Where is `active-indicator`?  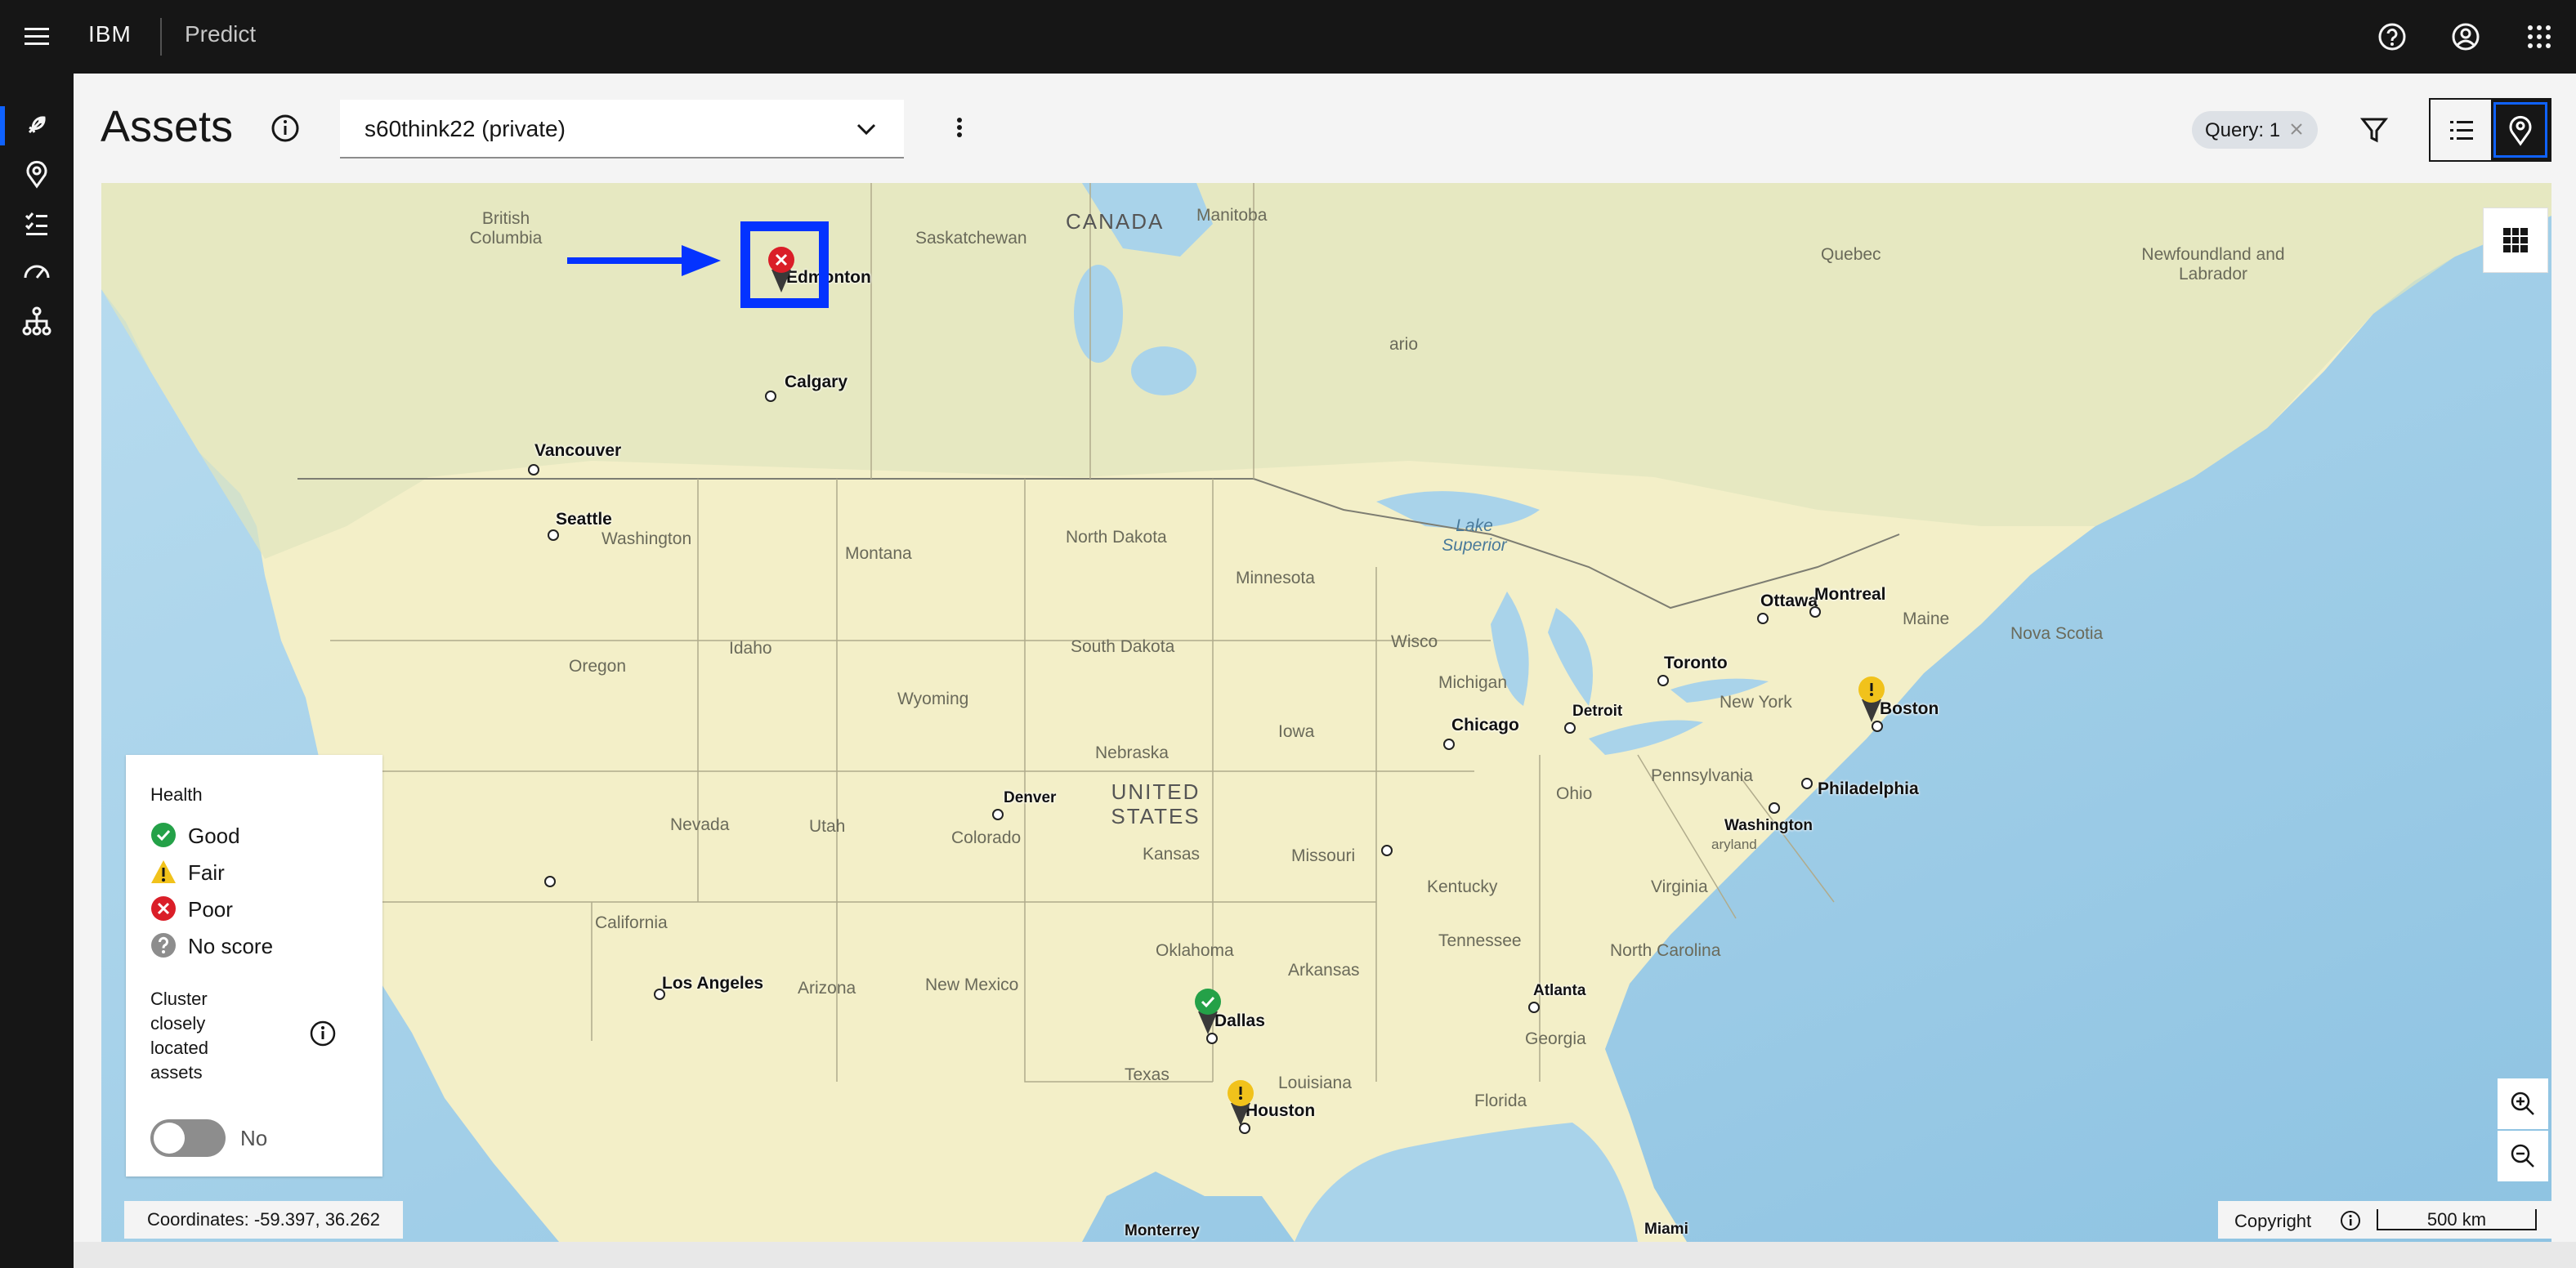 active-indicator is located at coordinates (2, 125).